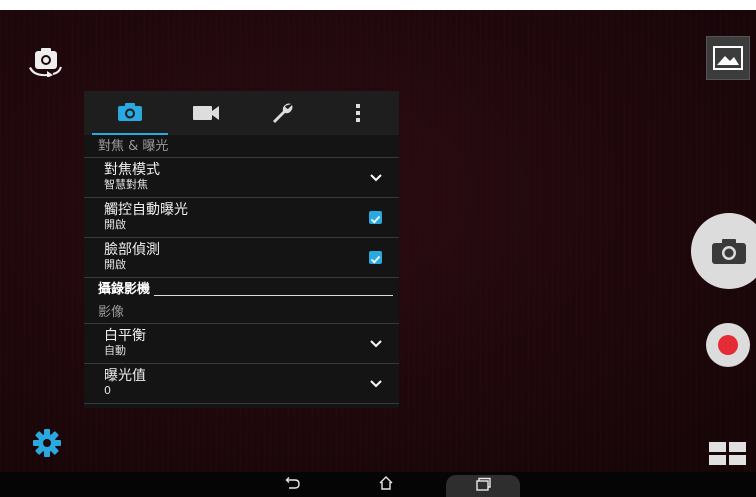 This screenshot has height=497, width=756. I want to click on gear-icon, so click(47, 443).